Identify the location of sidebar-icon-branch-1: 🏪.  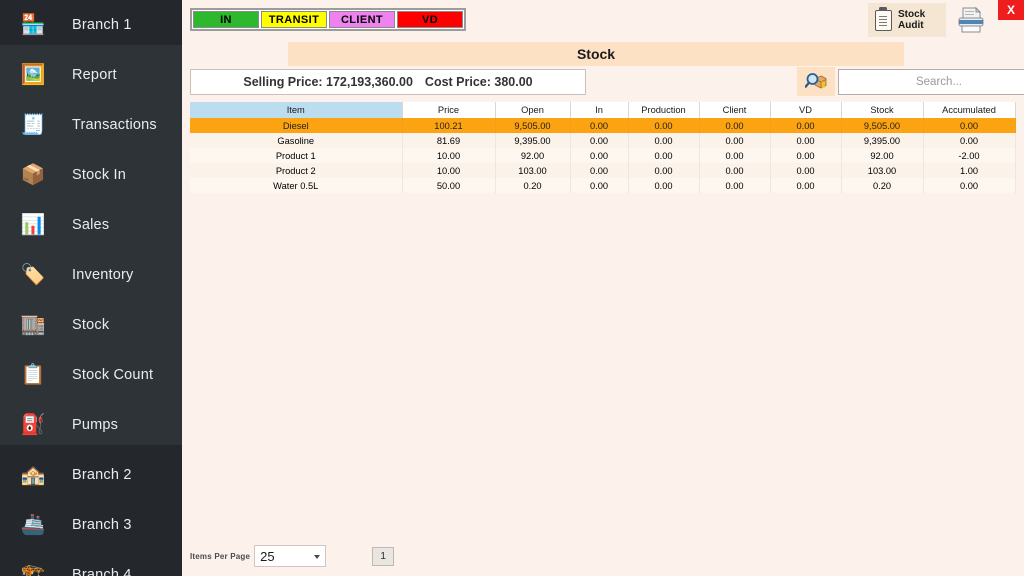
(33, 25).